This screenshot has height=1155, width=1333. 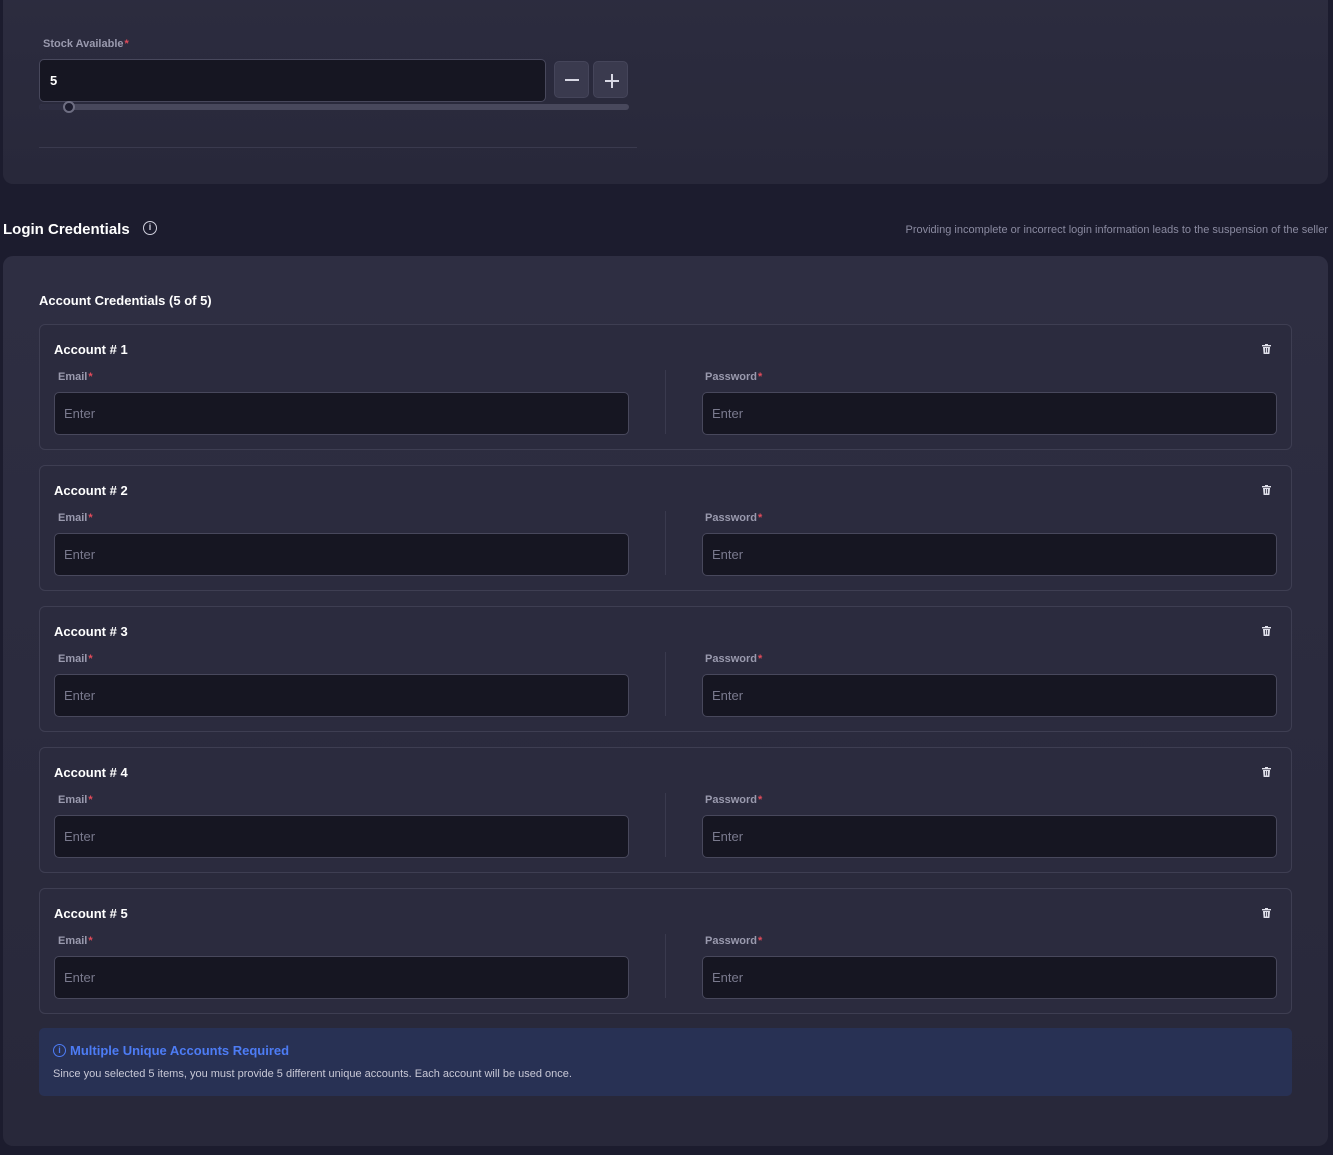 I want to click on account-block: Account # 1 Email* Enter Password* Enter, so click(x=665, y=387).